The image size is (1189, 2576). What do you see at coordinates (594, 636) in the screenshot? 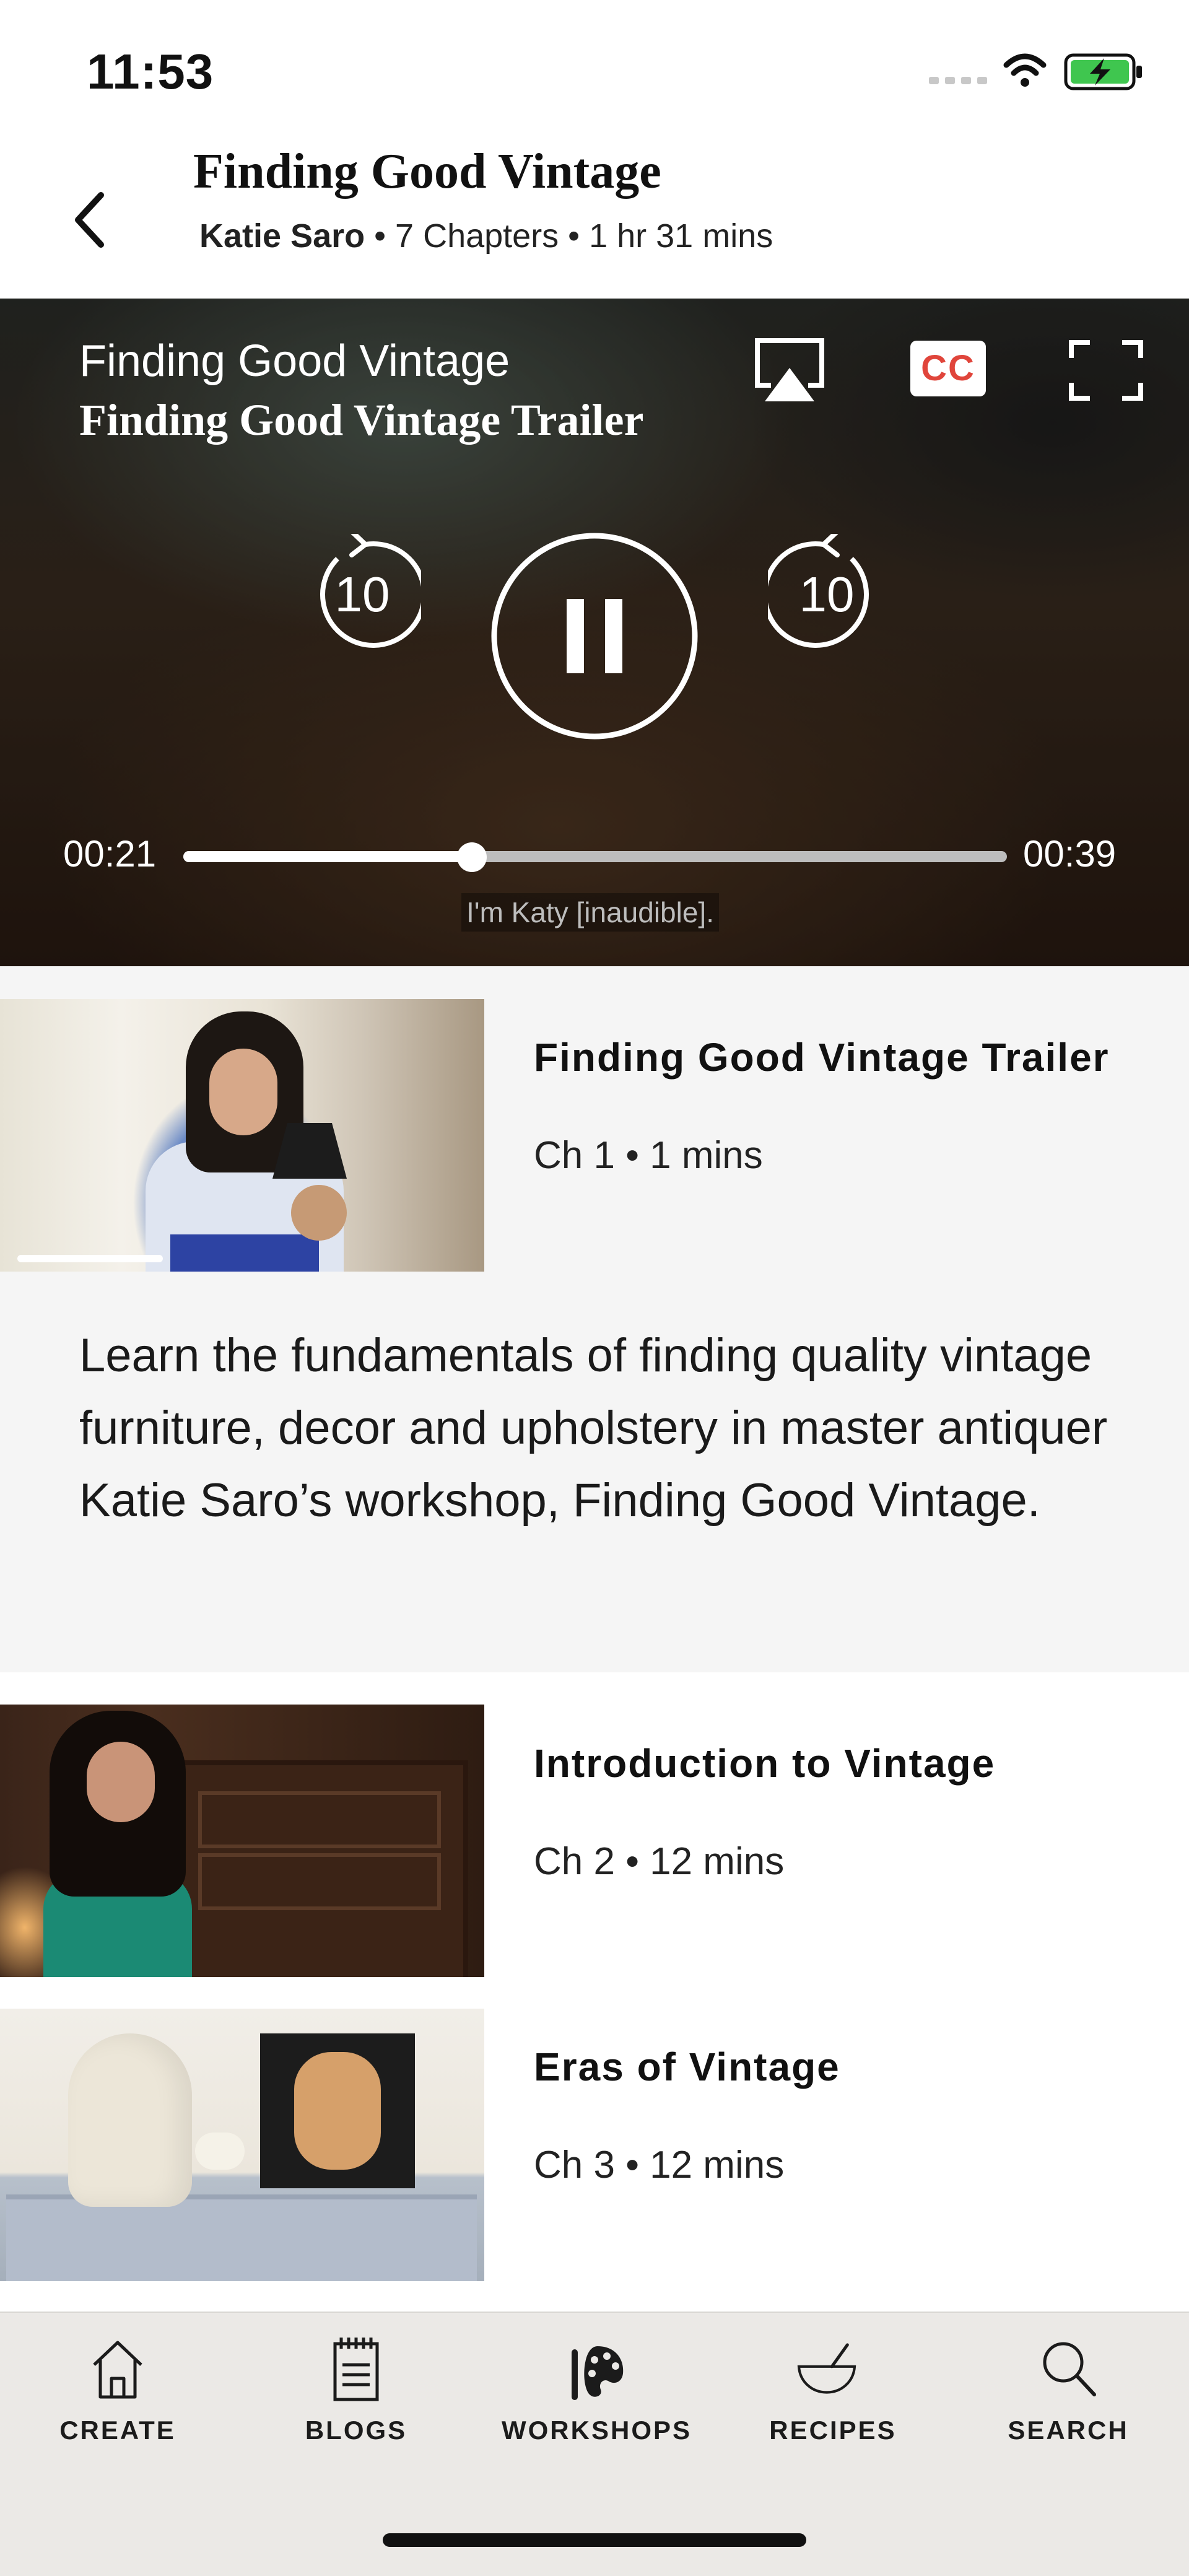
I see `pause-button` at bounding box center [594, 636].